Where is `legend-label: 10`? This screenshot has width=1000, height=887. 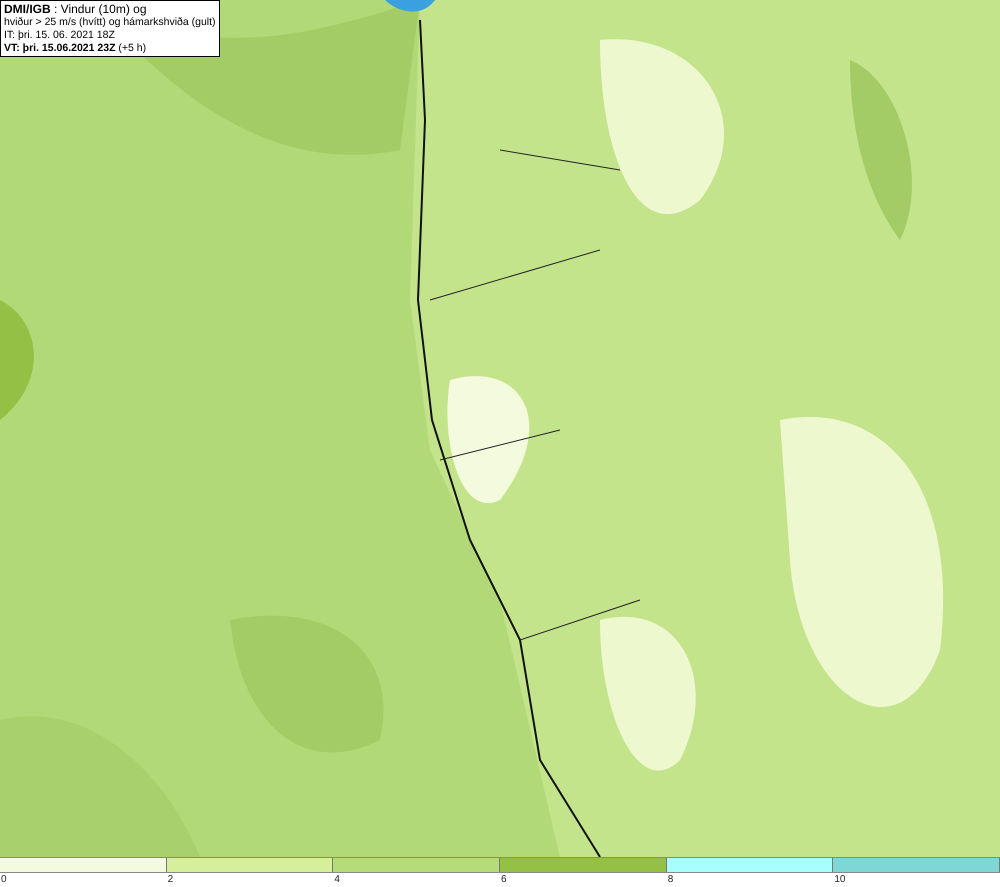 legend-label: 10 is located at coordinates (840, 879).